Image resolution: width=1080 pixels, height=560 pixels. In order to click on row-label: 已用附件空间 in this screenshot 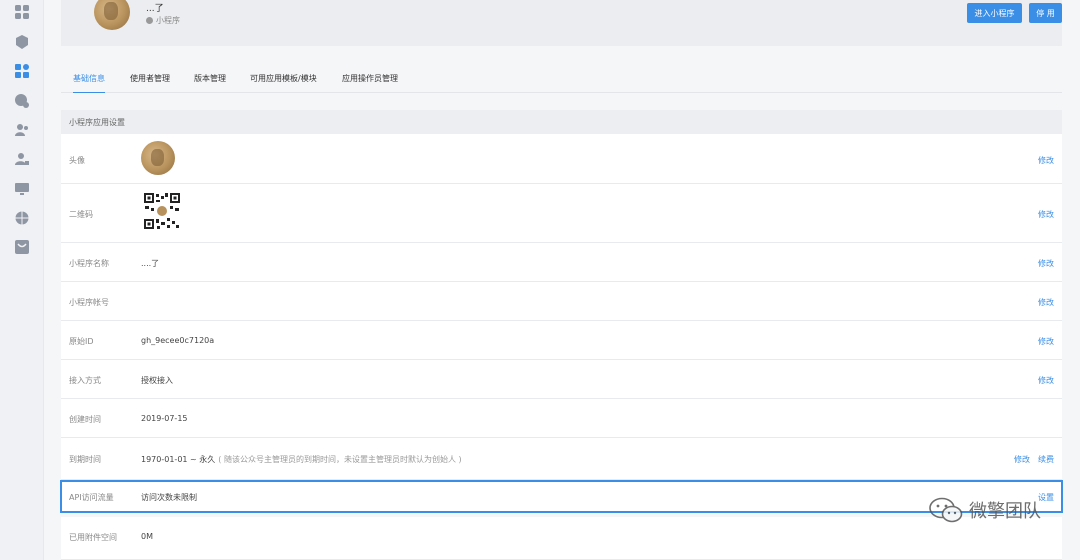, I will do `click(93, 537)`.